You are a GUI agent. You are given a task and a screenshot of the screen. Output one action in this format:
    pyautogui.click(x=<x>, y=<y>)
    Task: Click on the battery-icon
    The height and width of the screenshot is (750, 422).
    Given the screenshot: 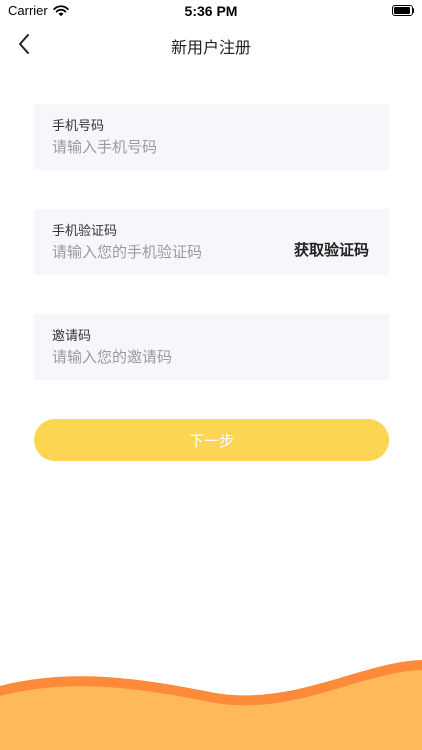 What is the action you would take?
    pyautogui.click(x=403, y=10)
    